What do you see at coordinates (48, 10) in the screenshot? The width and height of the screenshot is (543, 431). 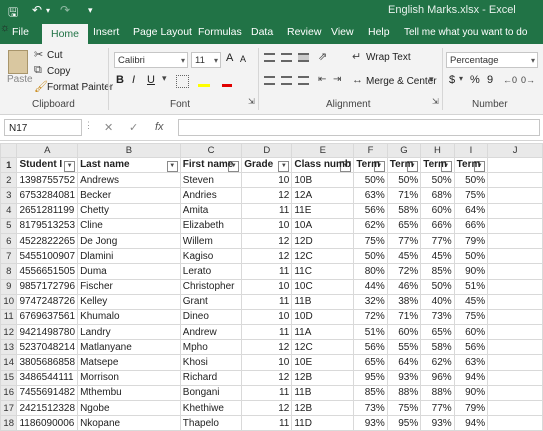 I see `undo-dropdown-icon: ▾` at bounding box center [48, 10].